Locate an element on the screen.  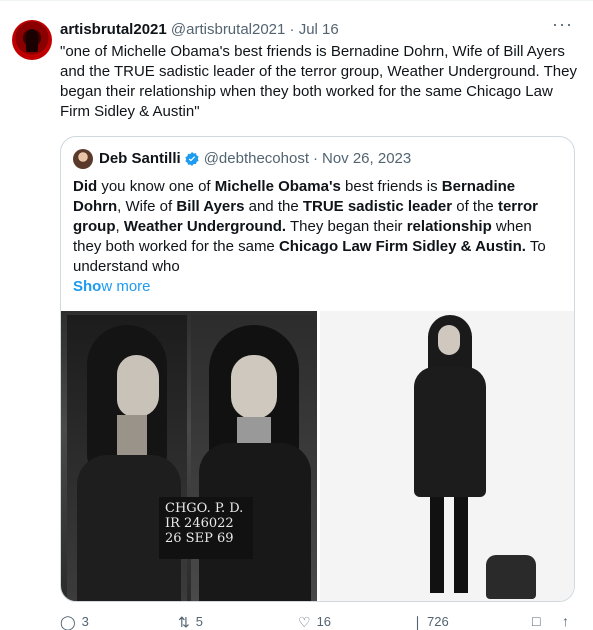
author-handle: @artisbrutal2021 is located at coordinates (228, 29).